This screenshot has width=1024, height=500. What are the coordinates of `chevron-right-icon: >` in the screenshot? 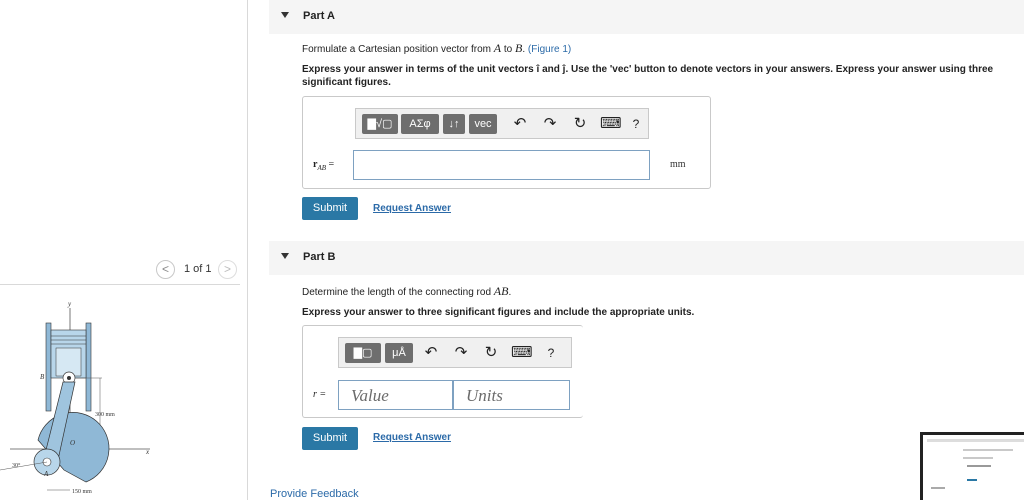 It's located at (227, 269).